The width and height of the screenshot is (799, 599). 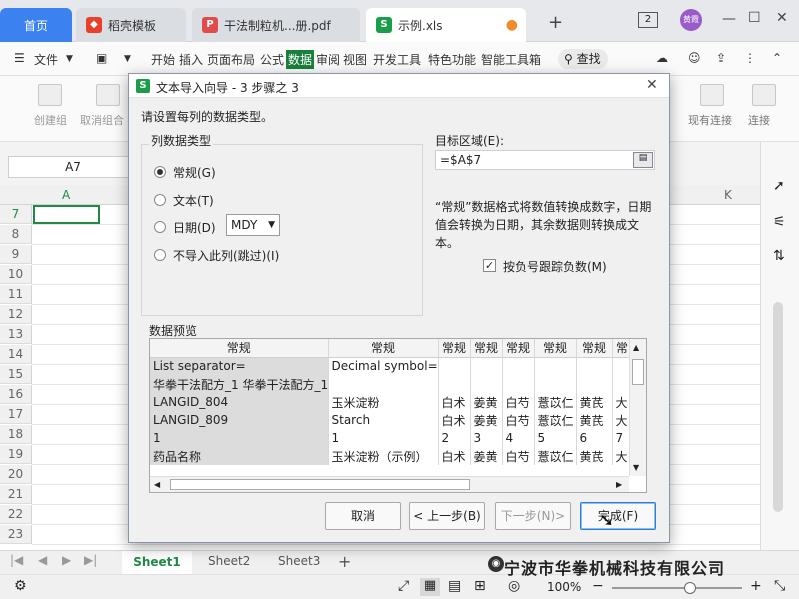 What do you see at coordinates (160, 255) in the screenshot?
I see `radio-skip` at bounding box center [160, 255].